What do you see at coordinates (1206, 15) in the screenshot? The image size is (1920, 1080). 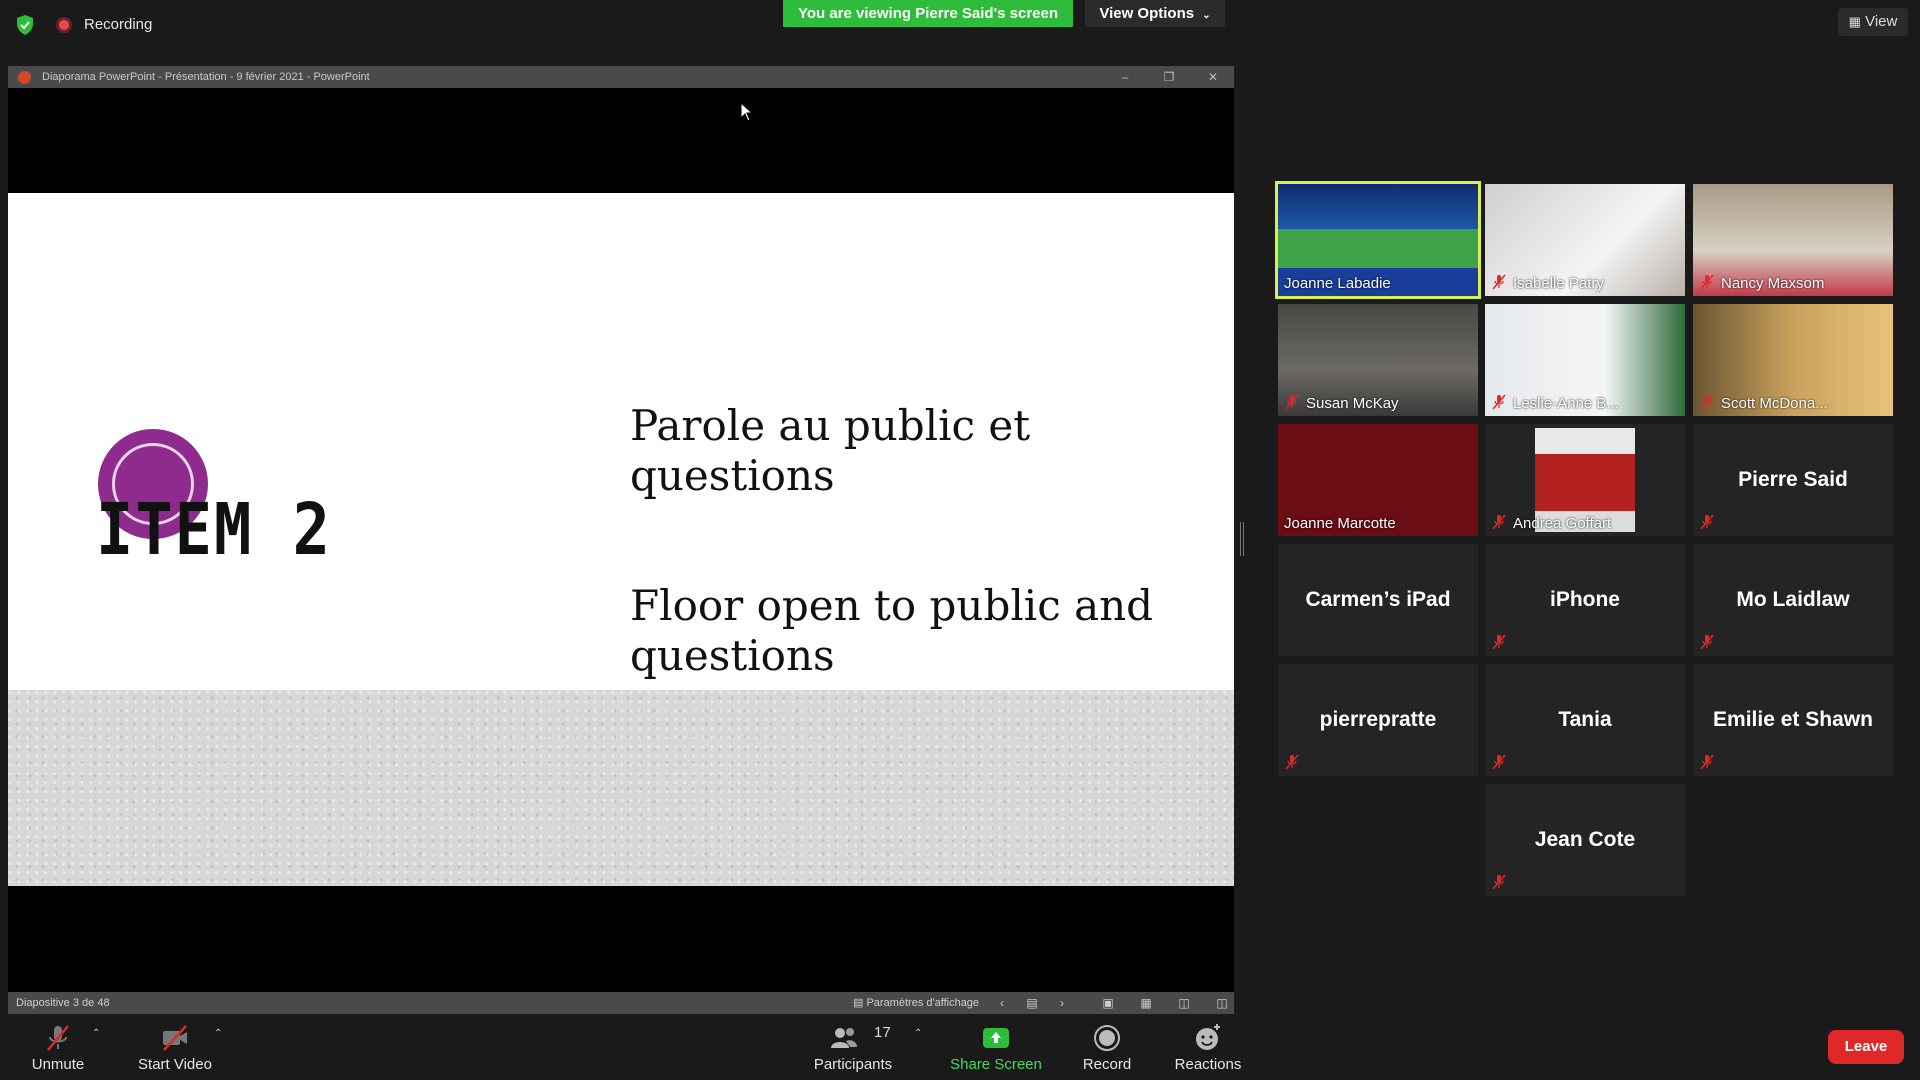 I see `chevron-down-icon: ⌄` at bounding box center [1206, 15].